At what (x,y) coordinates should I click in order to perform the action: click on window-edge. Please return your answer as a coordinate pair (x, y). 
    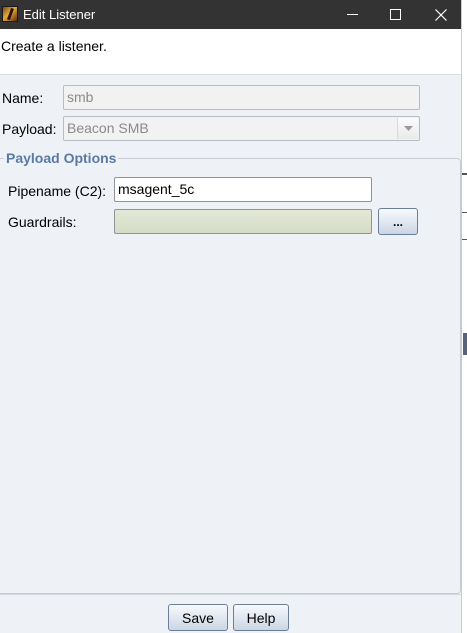
    Looking at the image, I should click on (464, 316).